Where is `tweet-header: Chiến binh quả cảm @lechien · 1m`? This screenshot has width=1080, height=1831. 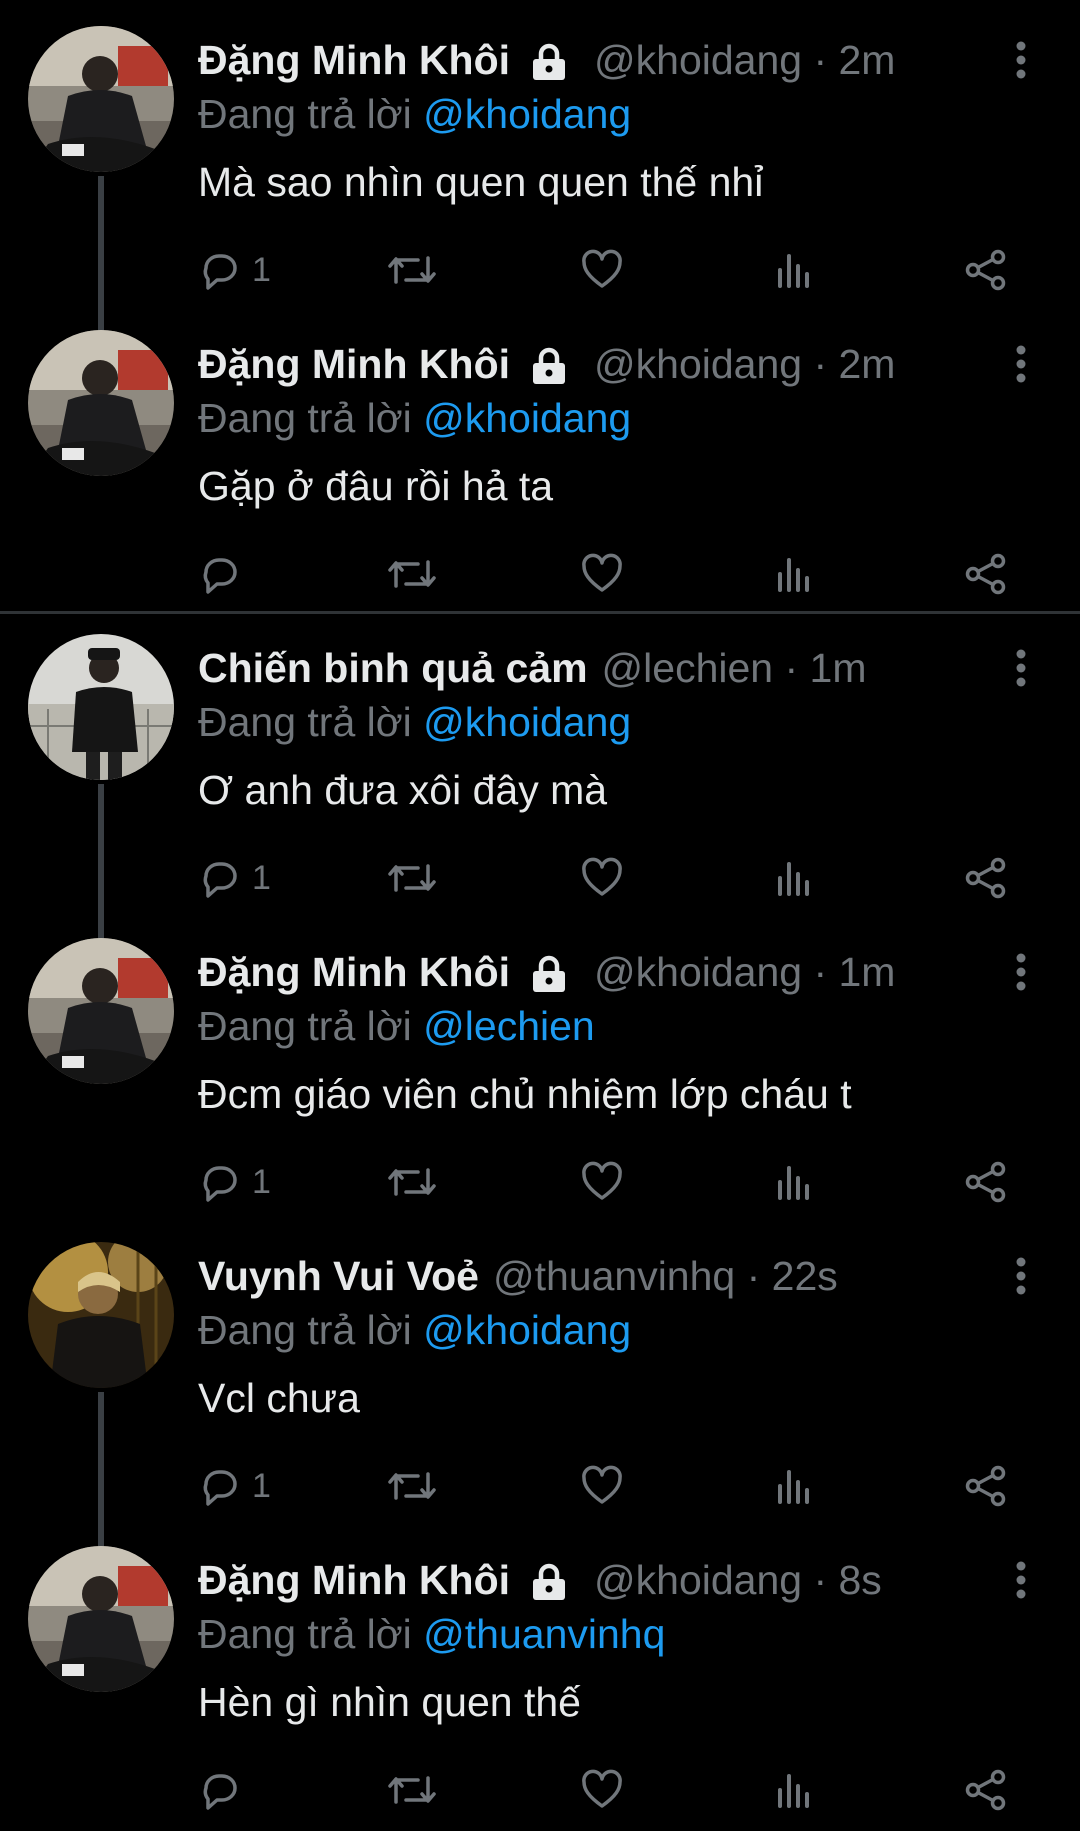 tweet-header: Chiến binh quả cảm @lechien · 1m is located at coordinates (532, 668).